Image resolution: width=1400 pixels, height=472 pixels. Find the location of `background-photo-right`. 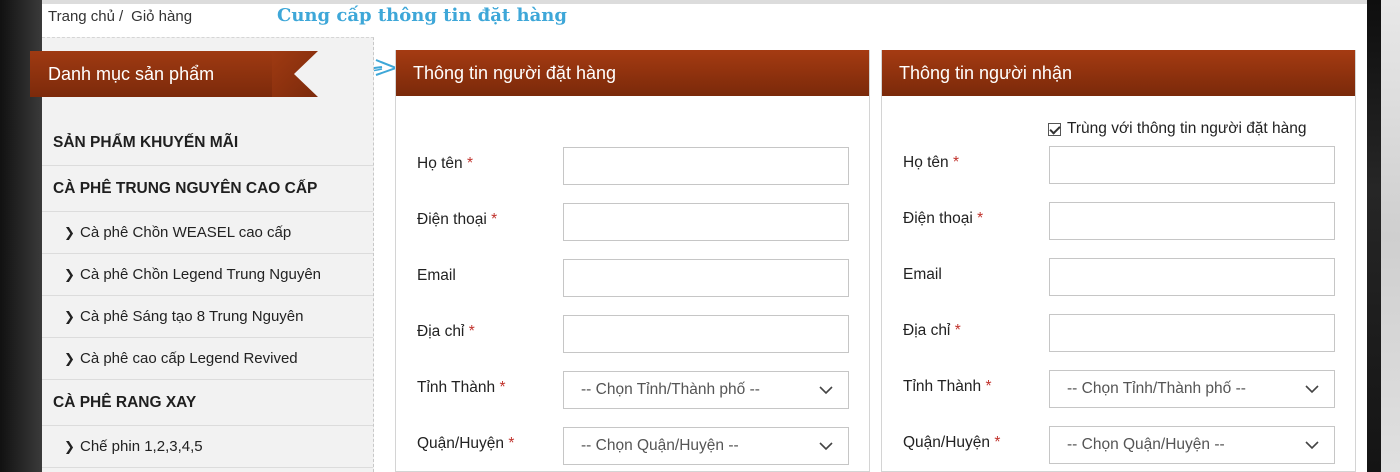

background-photo-right is located at coordinates (1383, 236).